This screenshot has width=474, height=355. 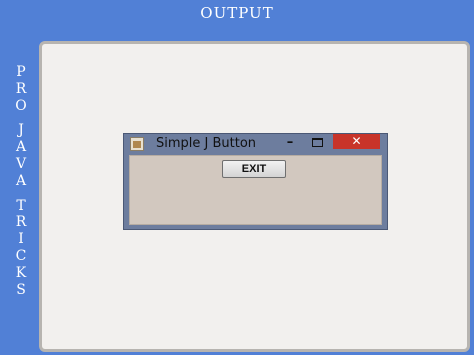 I want to click on java-app-icon, so click(x=137, y=144).